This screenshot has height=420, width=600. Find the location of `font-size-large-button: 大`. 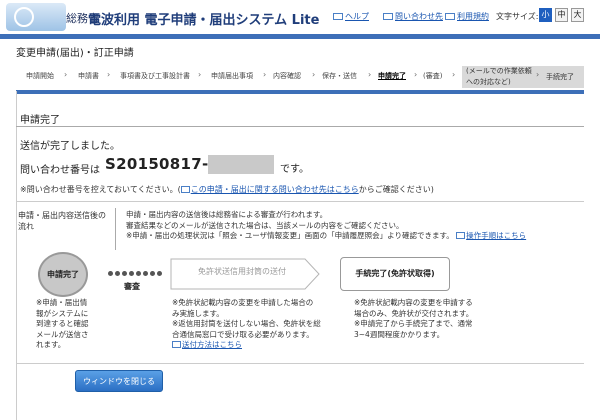

font-size-large-button: 大 is located at coordinates (577, 15).